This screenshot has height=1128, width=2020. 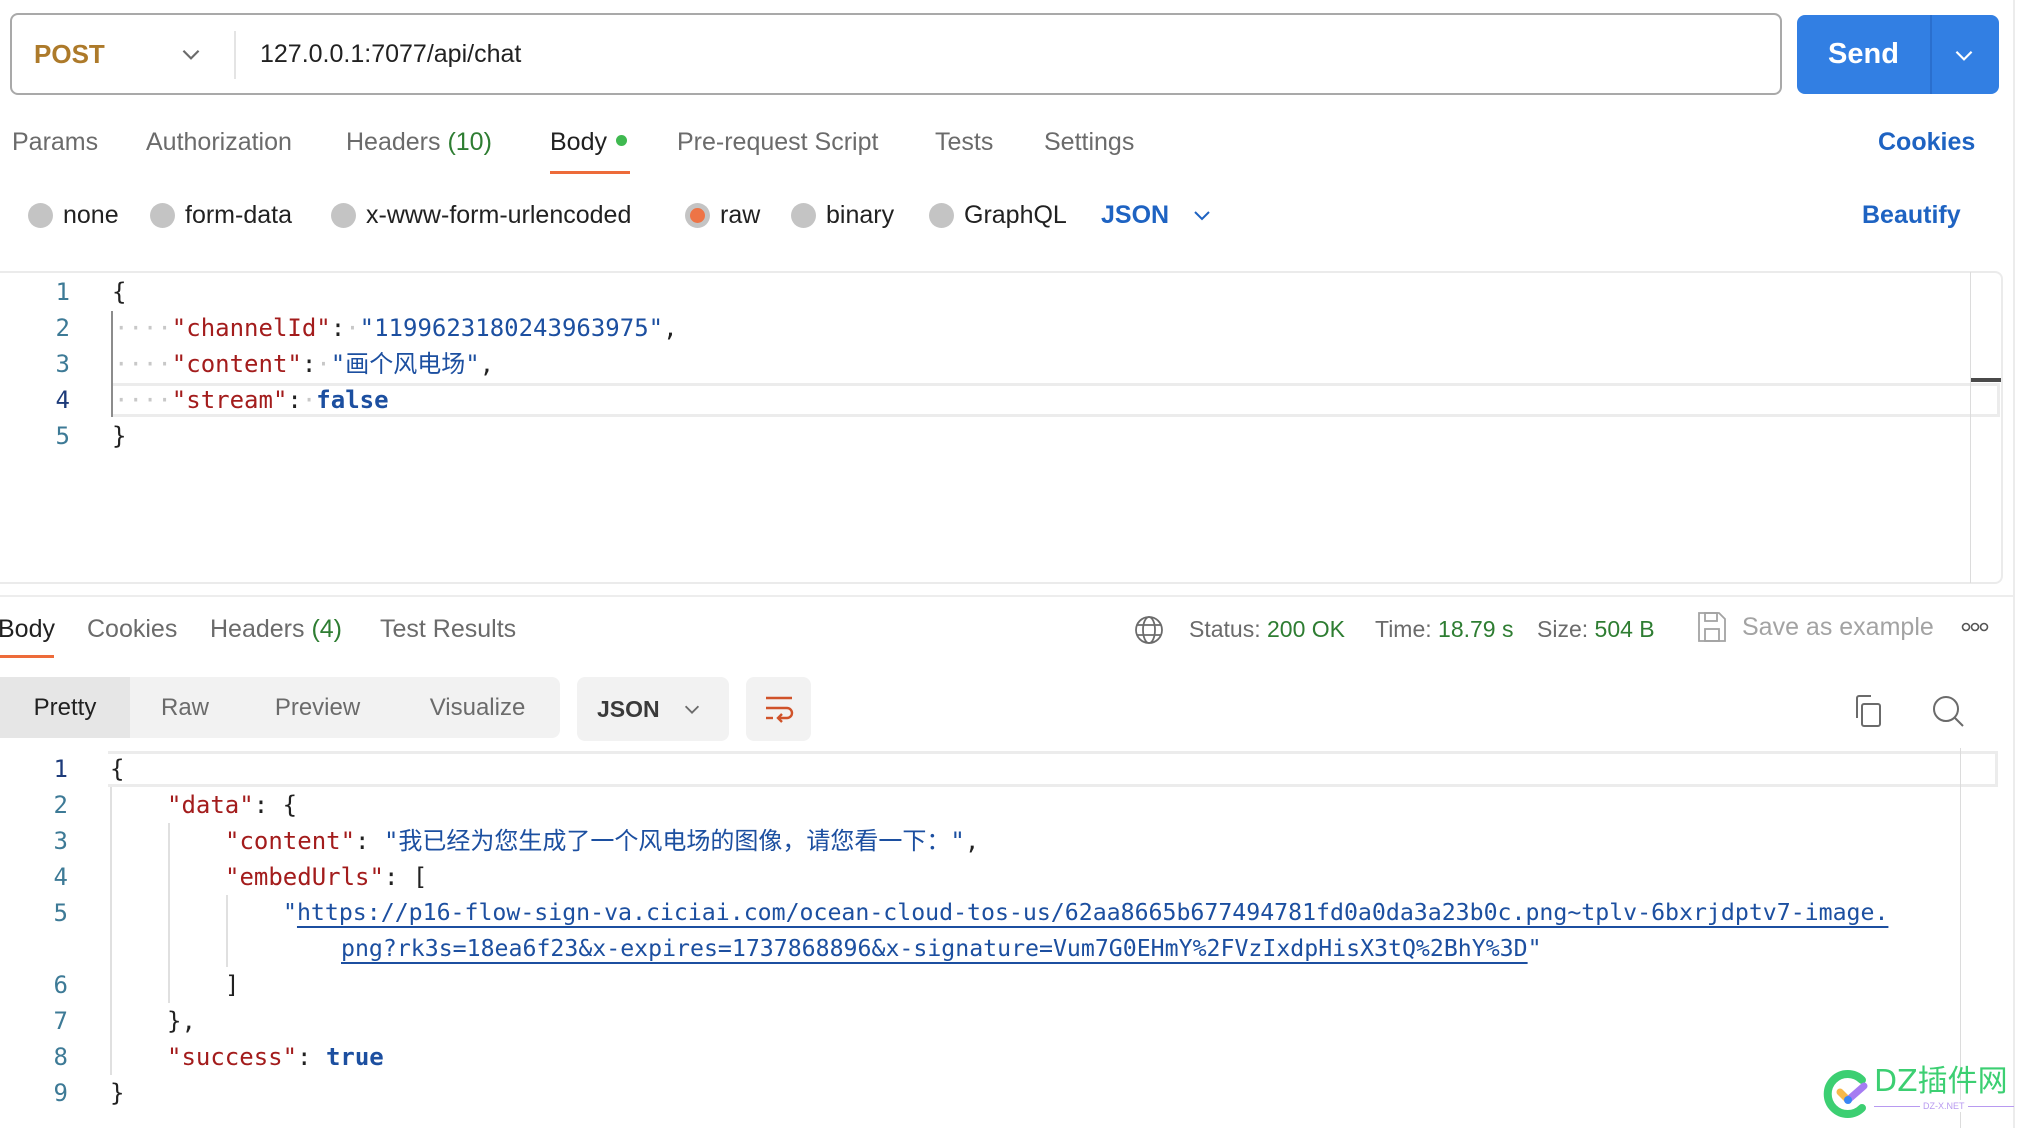 What do you see at coordinates (896, 54) in the screenshot?
I see `url-bar: POST 127.0.0.1:7077/api/chat` at bounding box center [896, 54].